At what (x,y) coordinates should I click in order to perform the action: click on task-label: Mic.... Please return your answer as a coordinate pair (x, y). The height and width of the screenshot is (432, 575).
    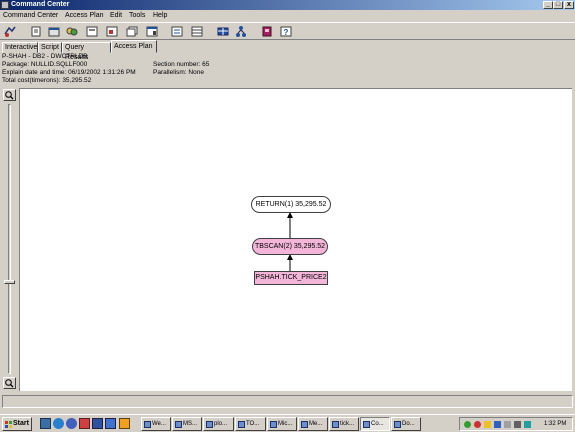
    Looking at the image, I should click on (285, 424).